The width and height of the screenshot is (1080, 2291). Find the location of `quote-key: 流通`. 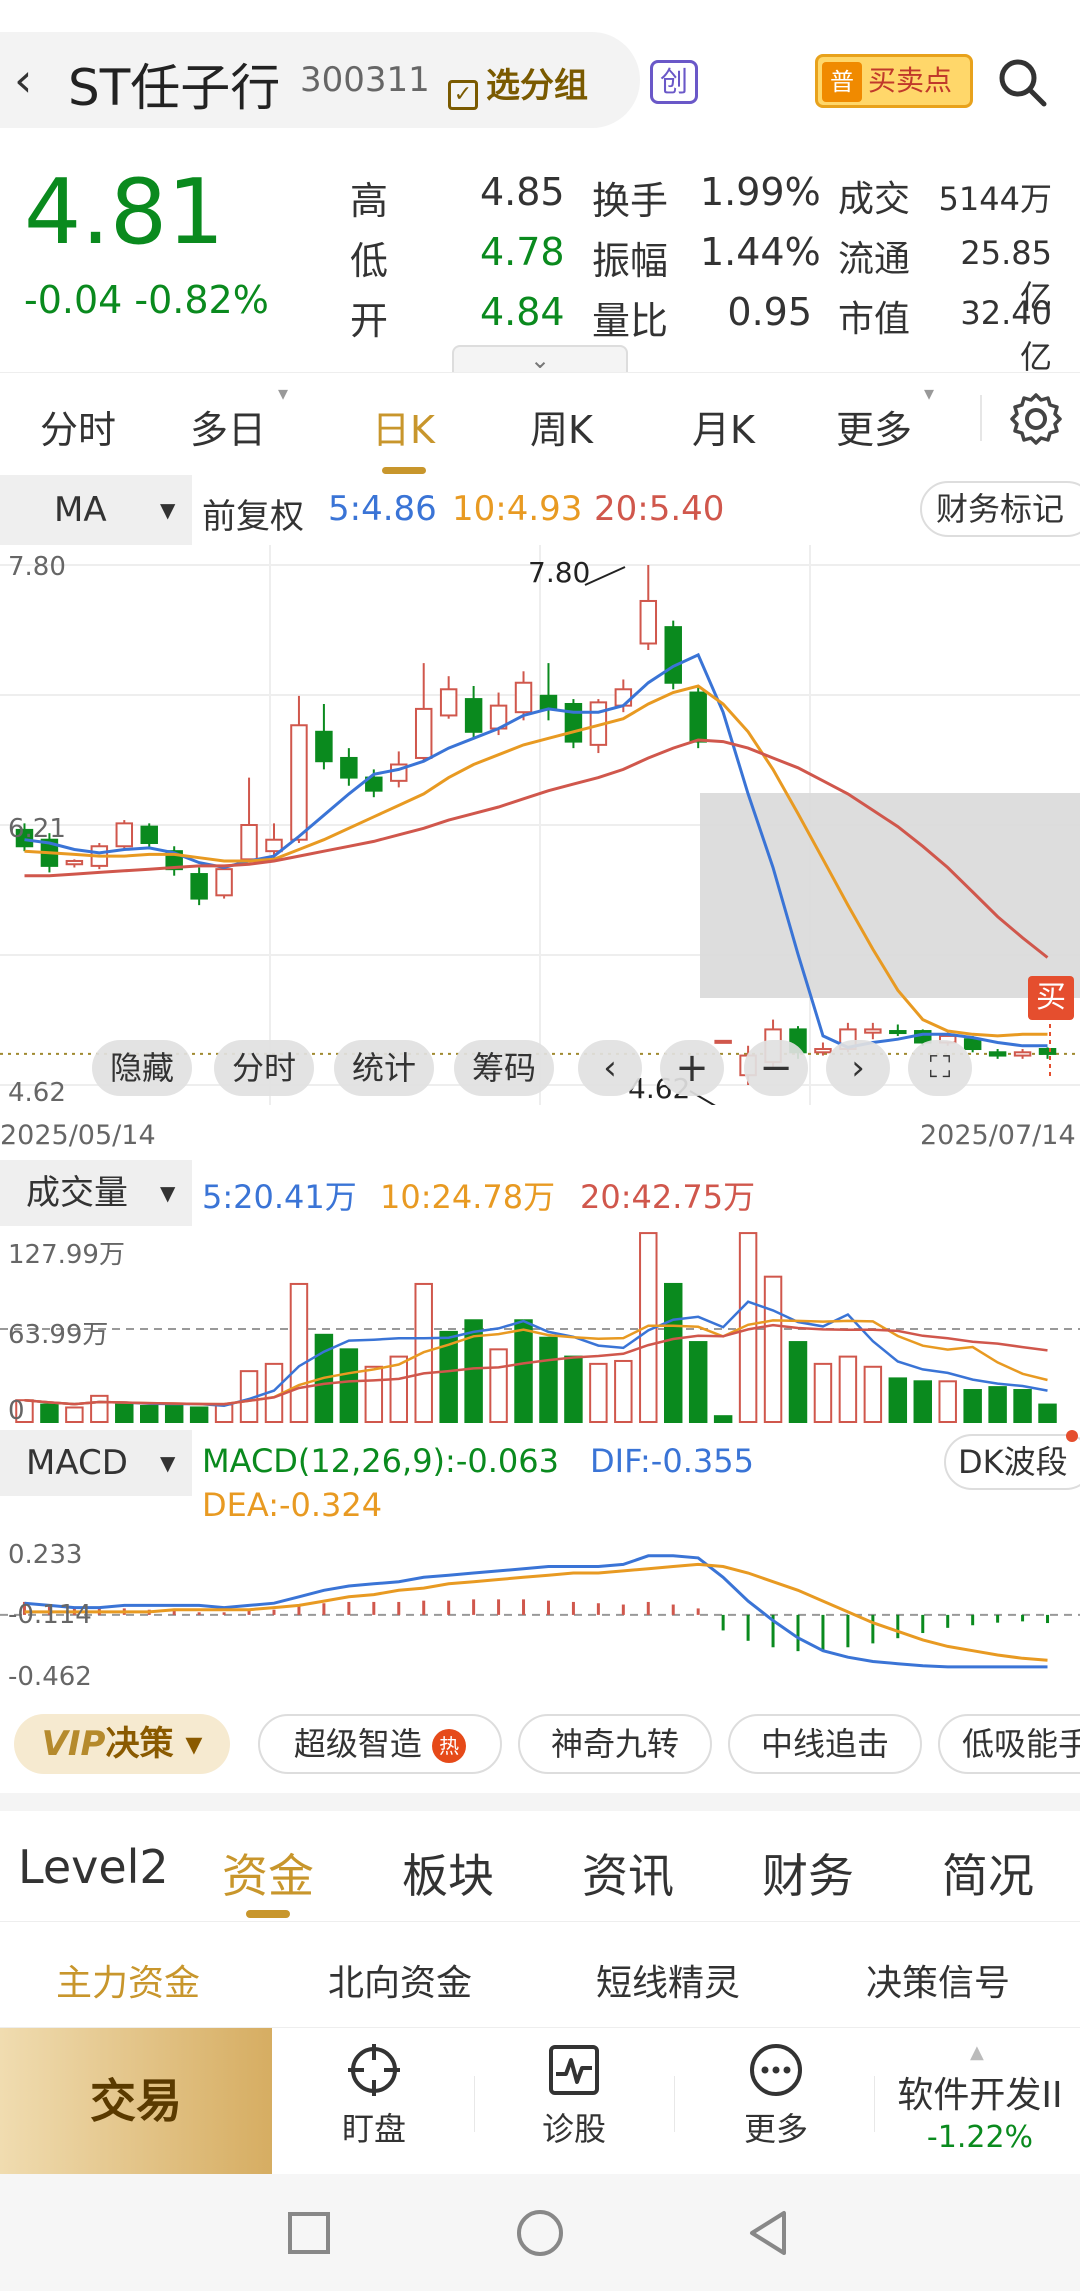

quote-key: 流通 is located at coordinates (874, 259).